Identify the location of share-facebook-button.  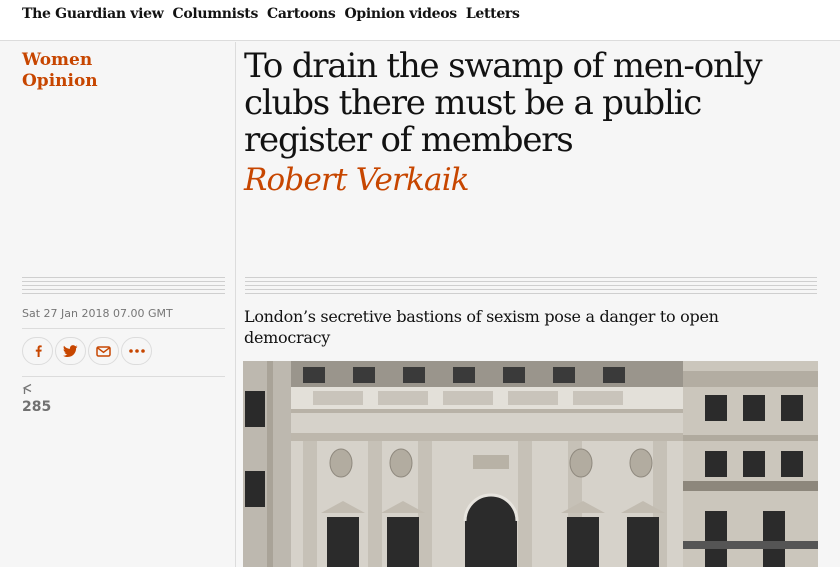
(37, 351).